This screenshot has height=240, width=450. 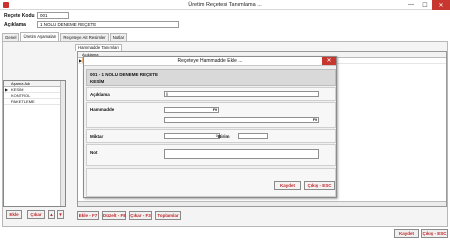 What do you see at coordinates (118, 37) in the screenshot?
I see `tab-notes: Notlar` at bounding box center [118, 37].